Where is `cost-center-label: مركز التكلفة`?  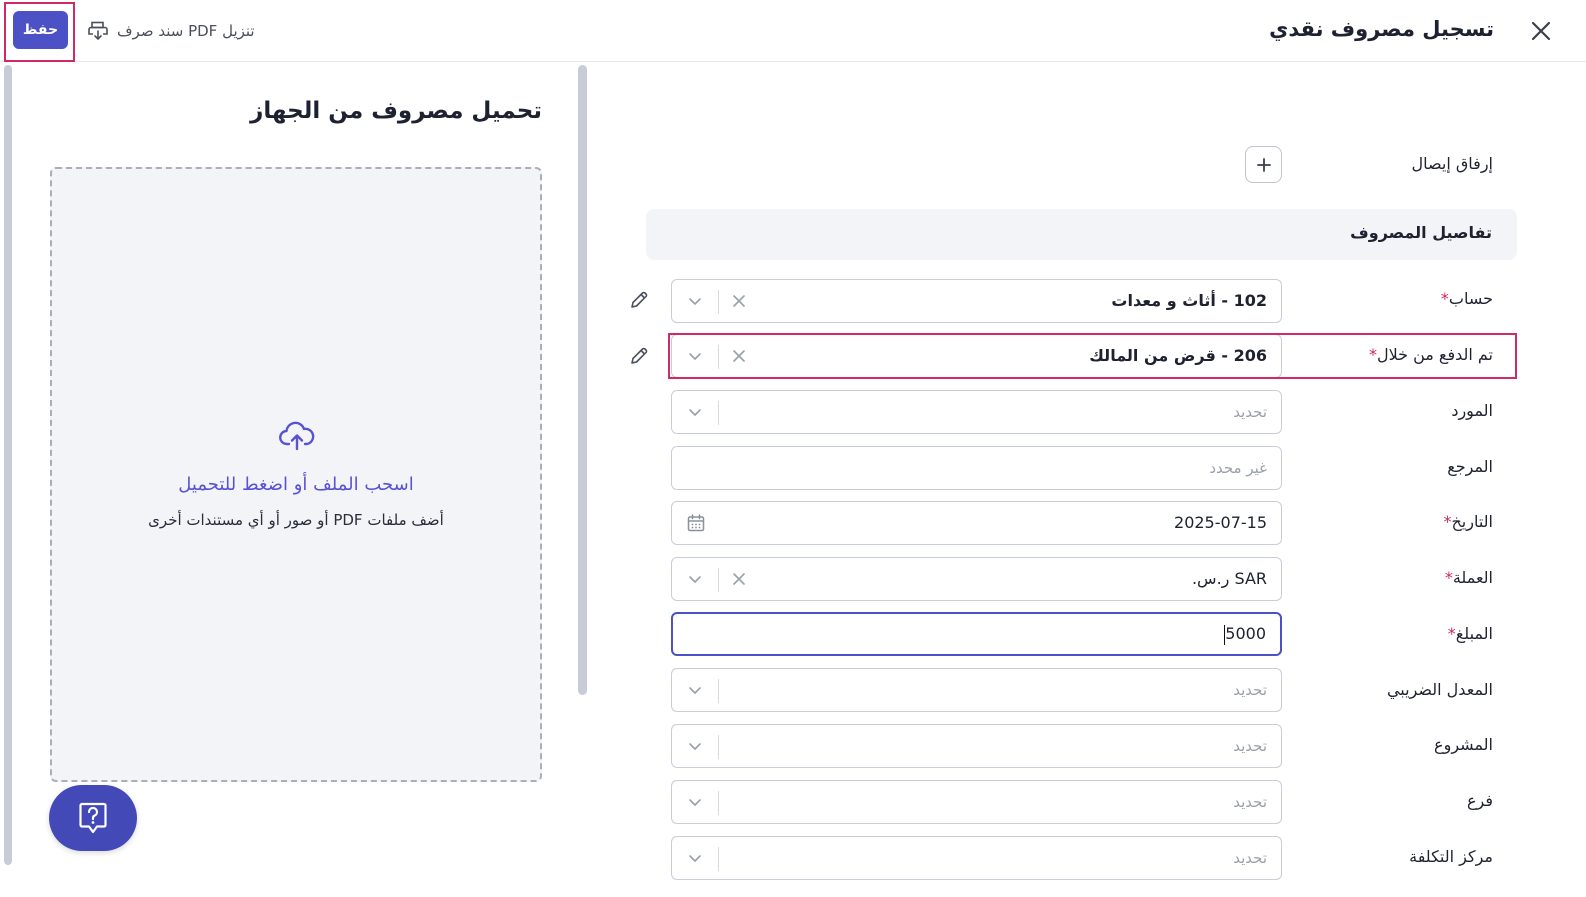
cost-center-label: مركز التكلفة is located at coordinates (1451, 856).